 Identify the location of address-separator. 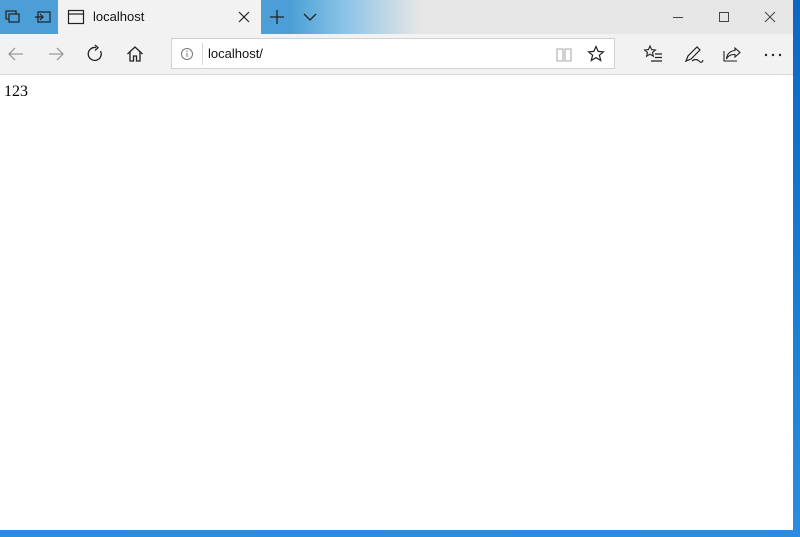
(202, 54).